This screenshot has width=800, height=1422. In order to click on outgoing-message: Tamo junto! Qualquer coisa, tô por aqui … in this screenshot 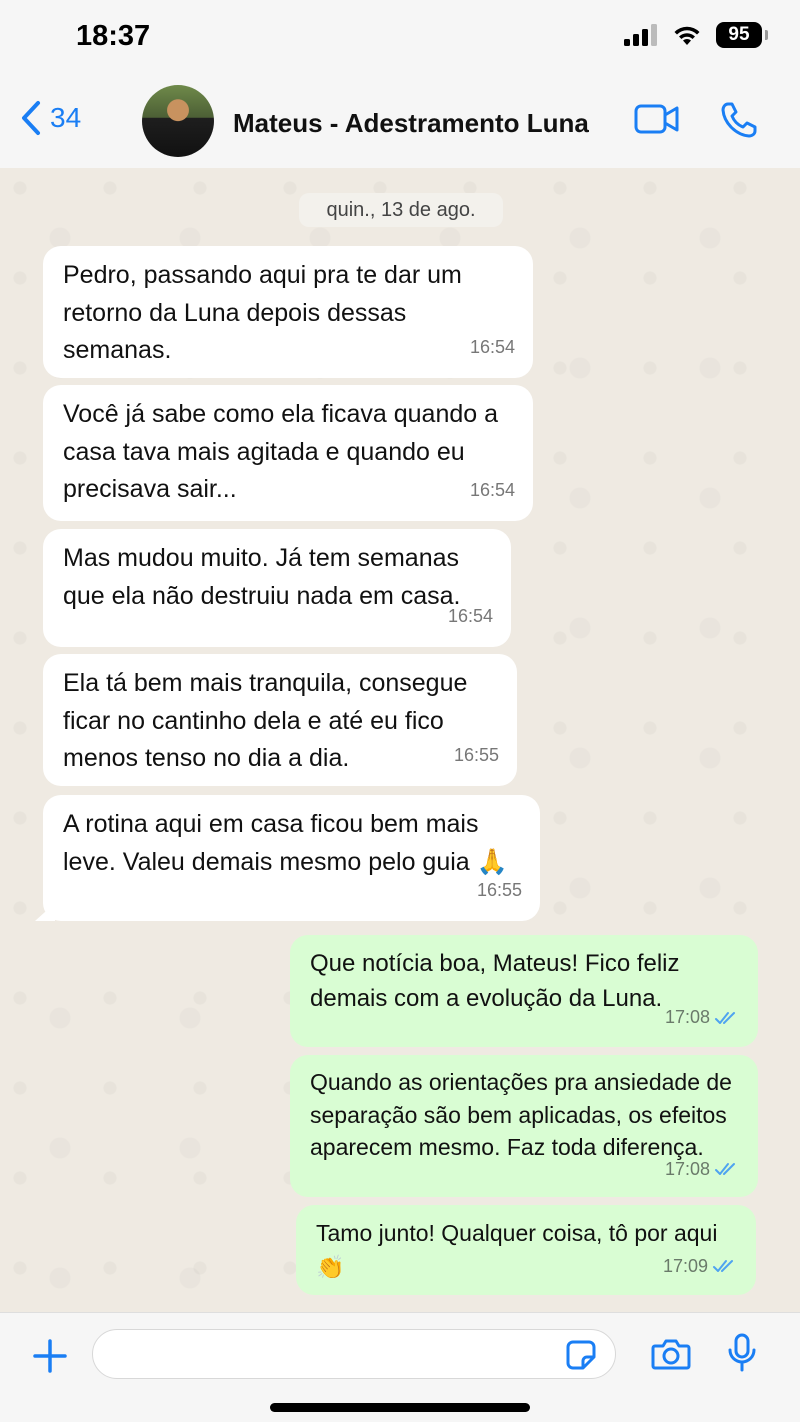, I will do `click(526, 1250)`.